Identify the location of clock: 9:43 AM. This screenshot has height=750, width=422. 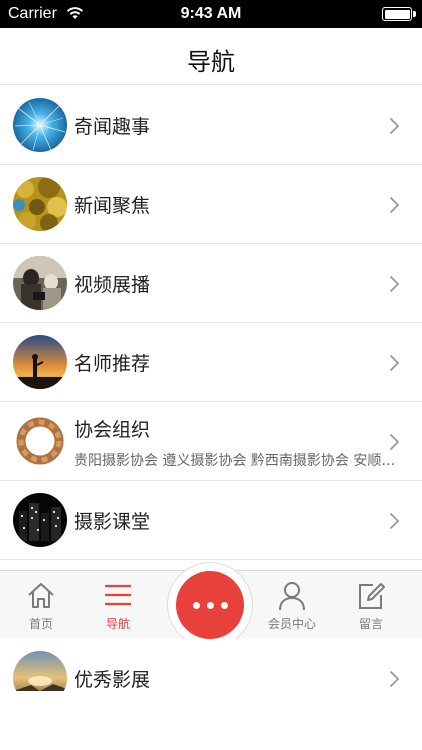
(211, 13).